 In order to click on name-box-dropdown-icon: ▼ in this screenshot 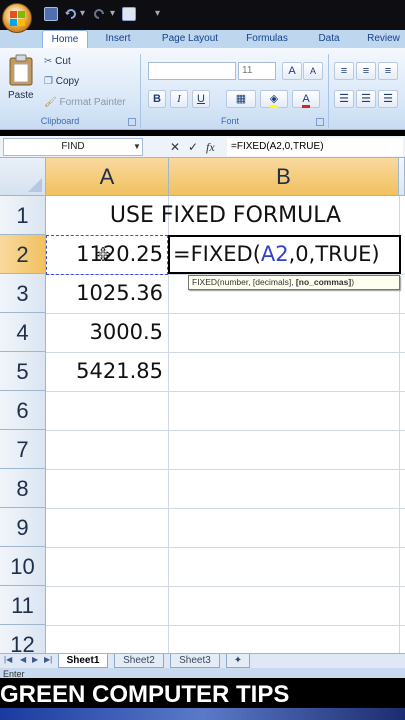, I will do `click(137, 146)`.